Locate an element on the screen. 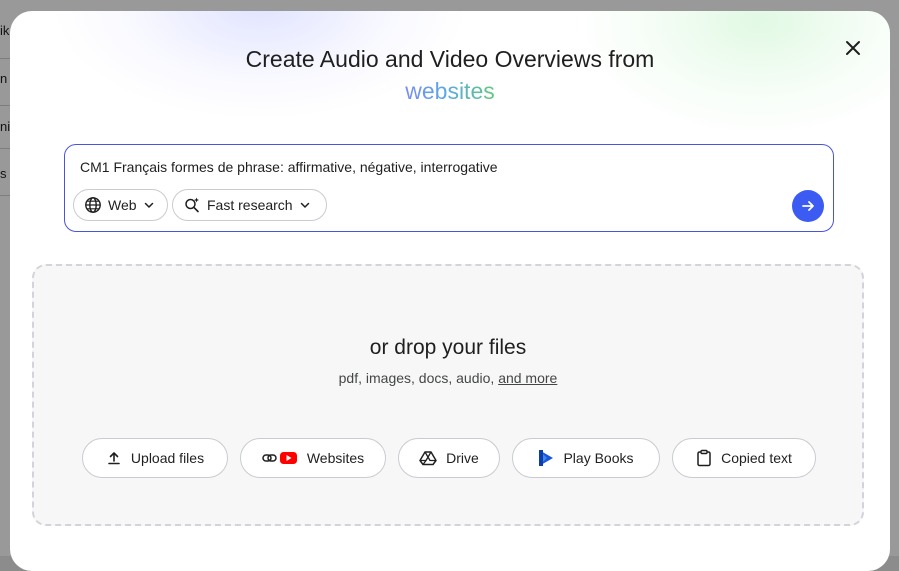  research-mode-label: Fast research is located at coordinates (250, 205).